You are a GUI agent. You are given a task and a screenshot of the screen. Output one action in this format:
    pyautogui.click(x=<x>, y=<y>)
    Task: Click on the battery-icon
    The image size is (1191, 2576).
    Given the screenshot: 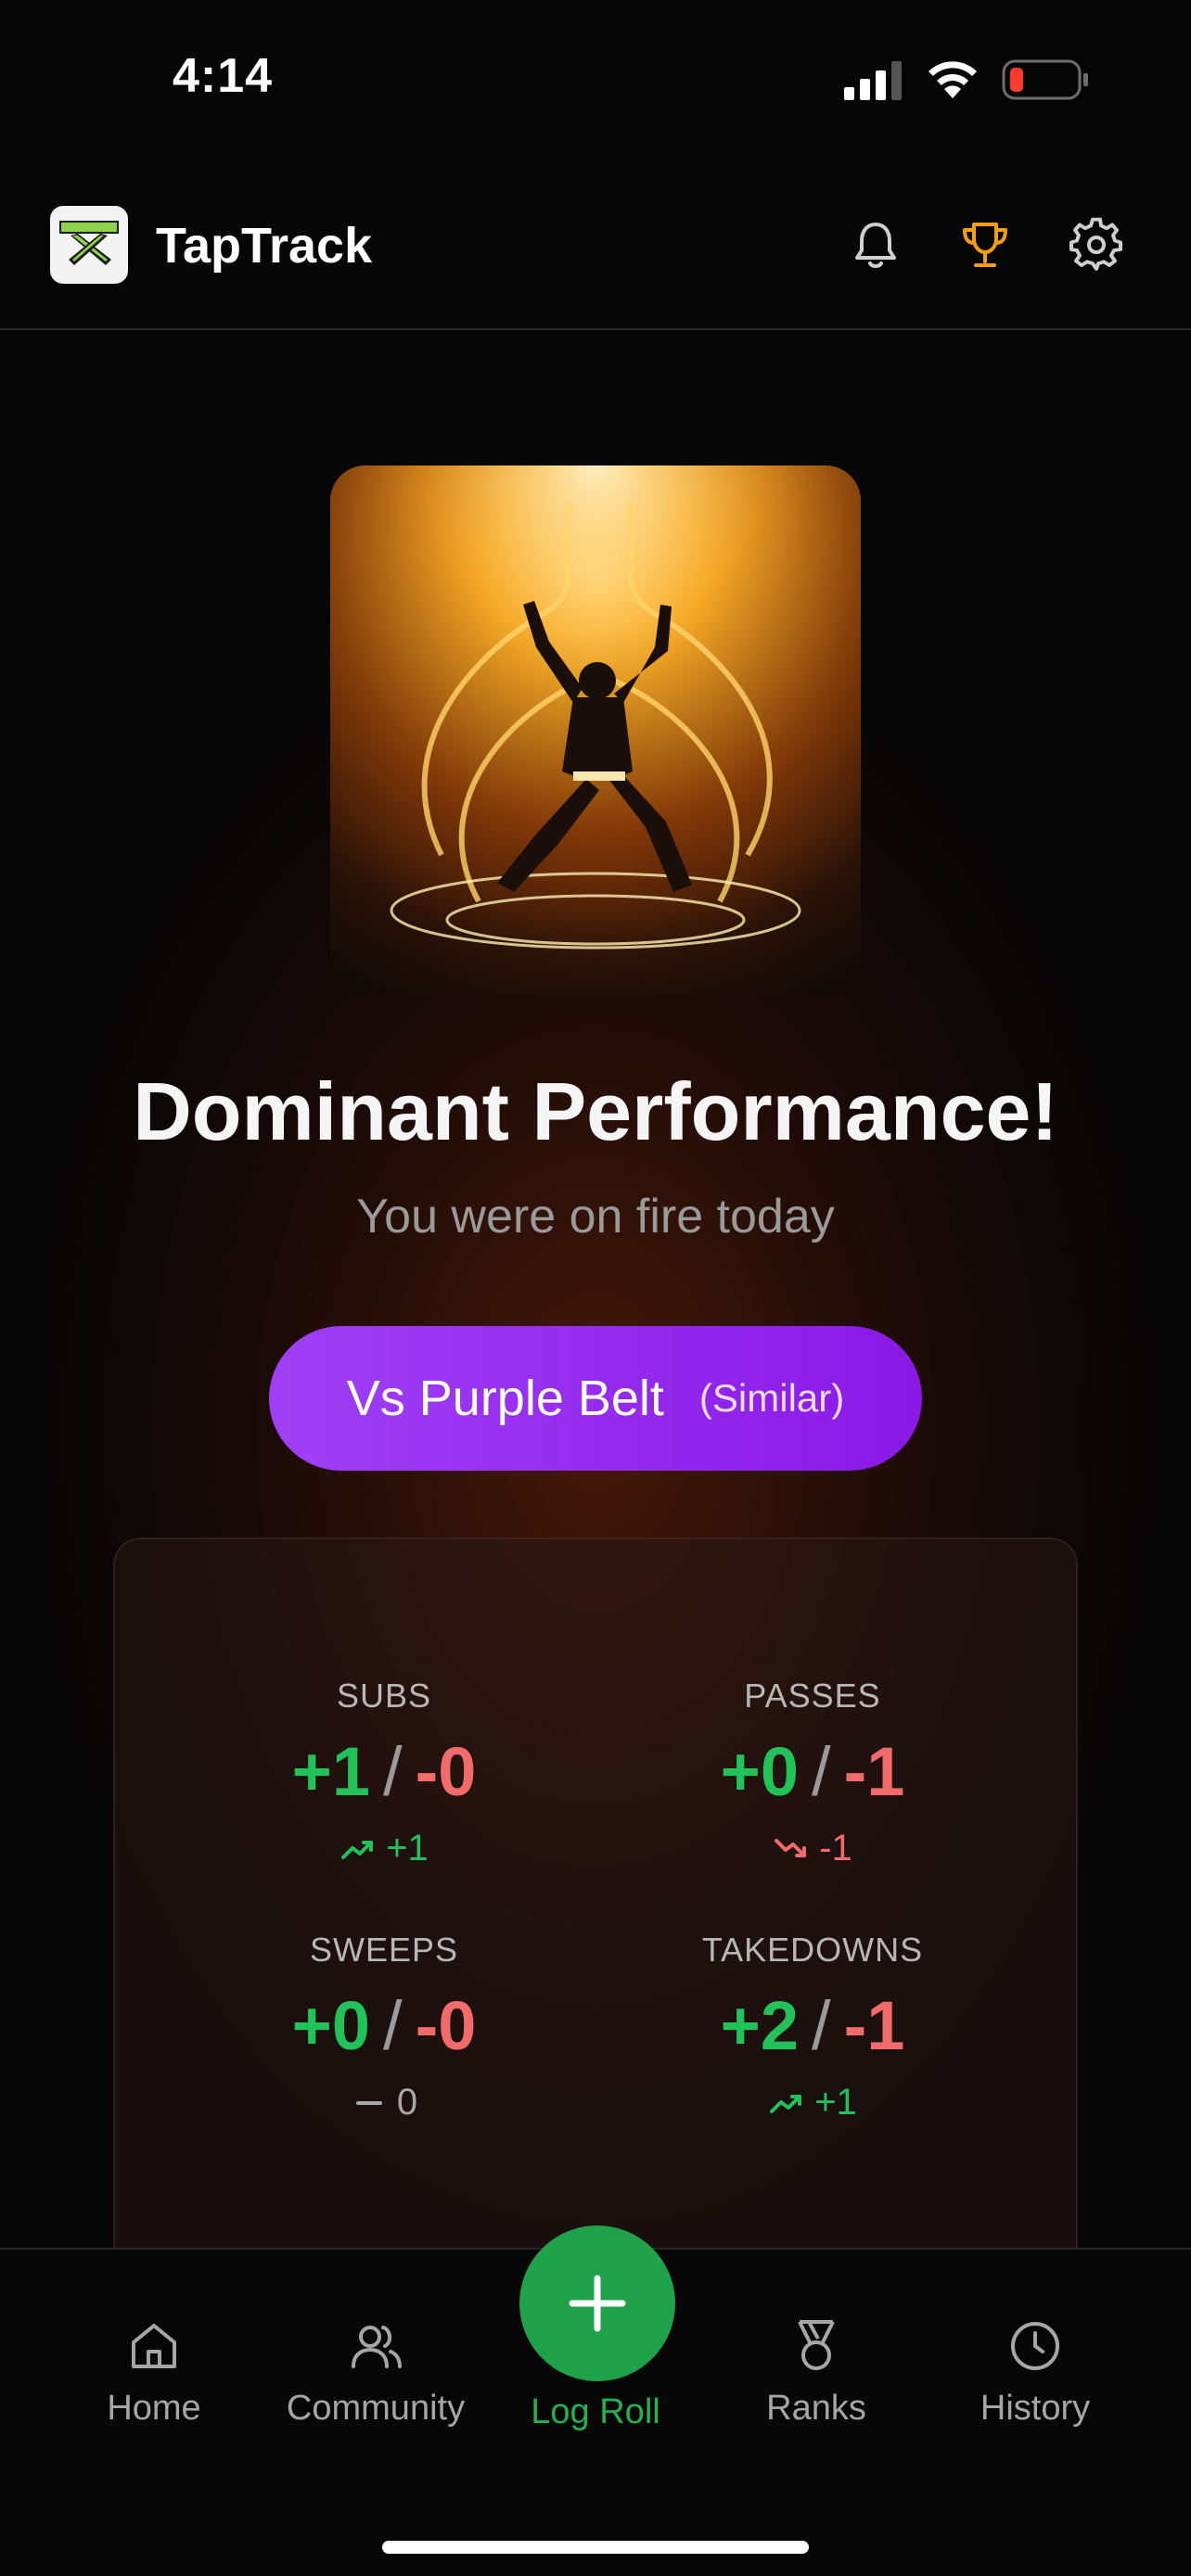 What is the action you would take?
    pyautogui.click(x=1045, y=79)
    